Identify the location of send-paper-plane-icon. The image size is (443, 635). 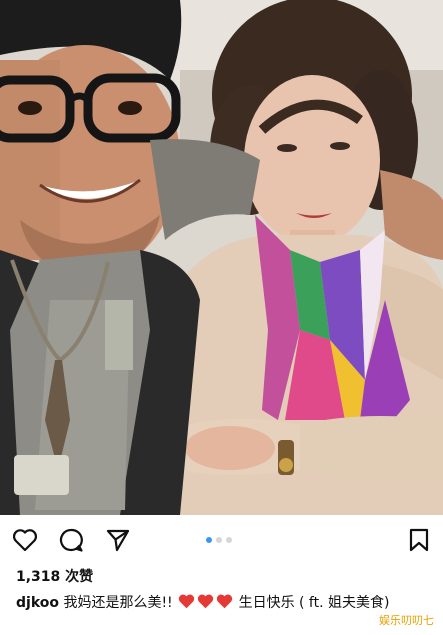
(118, 540).